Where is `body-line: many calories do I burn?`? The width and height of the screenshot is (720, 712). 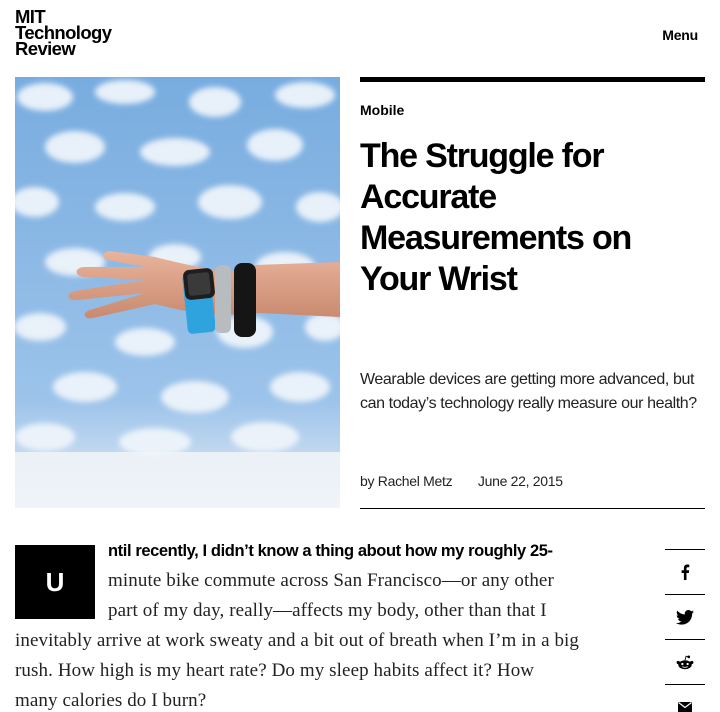 body-line: many calories do I burn? is located at coordinates (111, 700).